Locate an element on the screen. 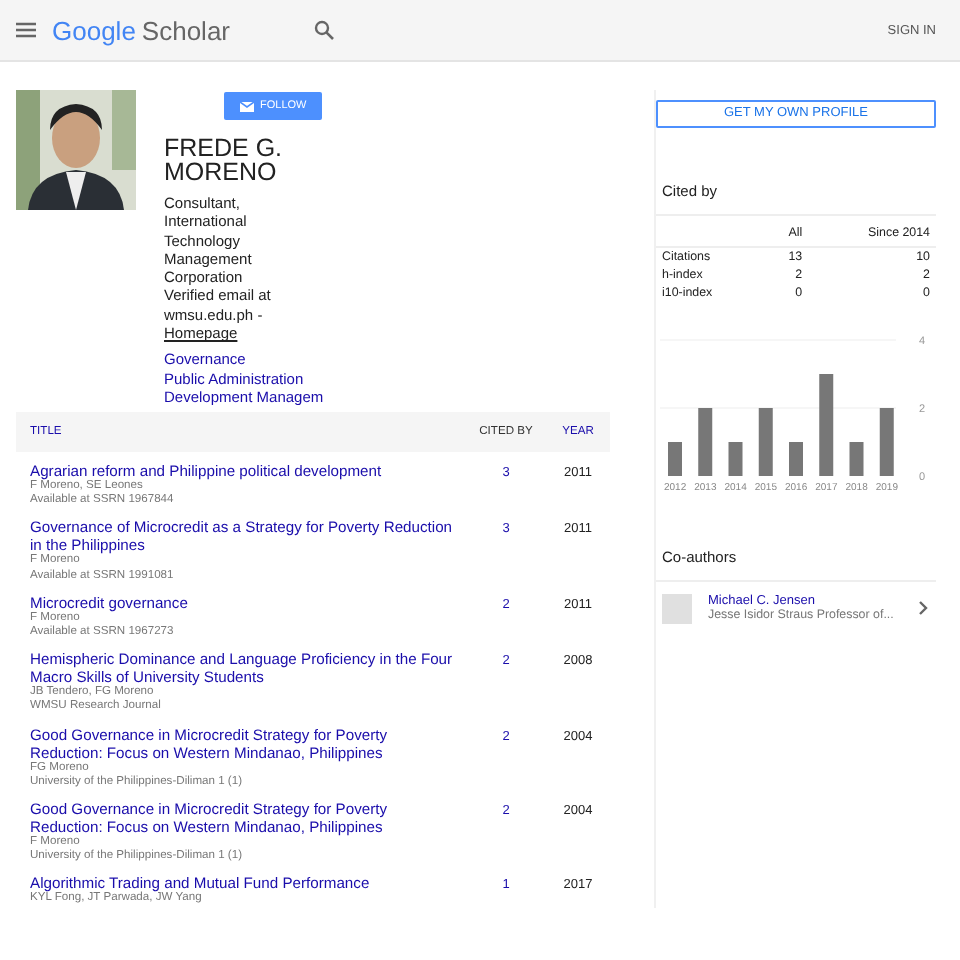 The height and width of the screenshot is (960, 960). logo-text: Scholar is located at coordinates (185, 30).